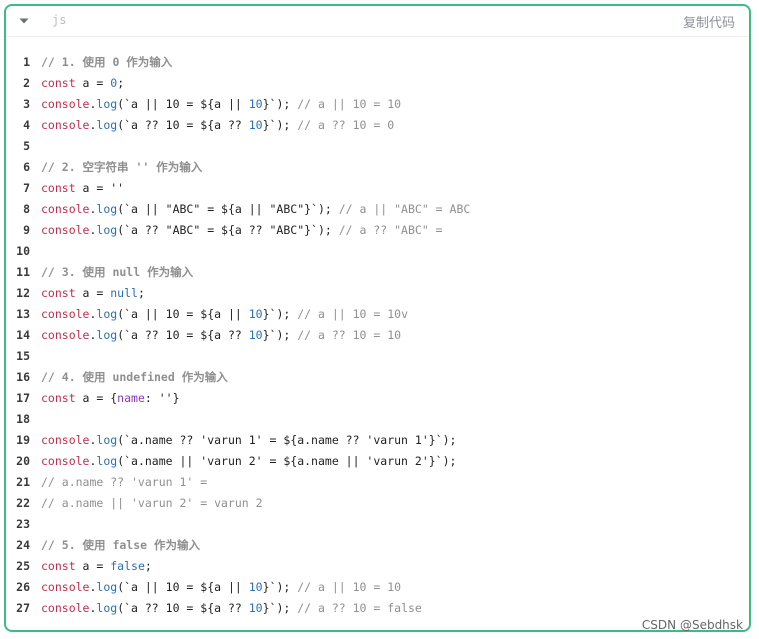  Describe the element at coordinates (26, 209) in the screenshot. I see `line-number: 8` at that location.